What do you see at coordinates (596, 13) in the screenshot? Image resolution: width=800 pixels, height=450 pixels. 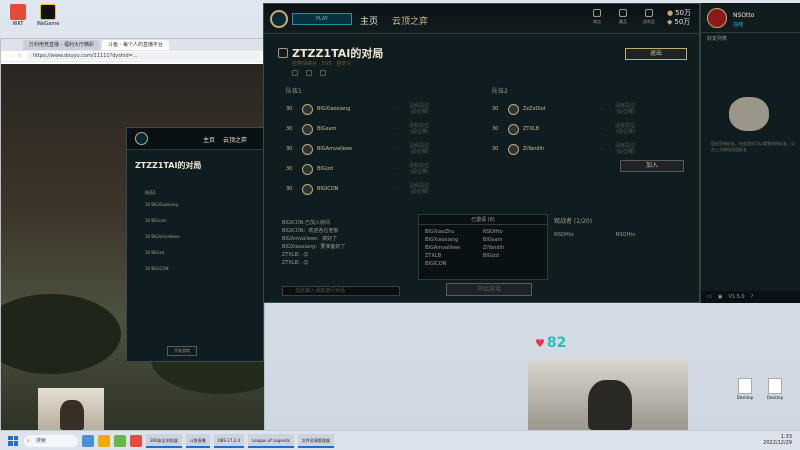 I see `store-icon` at bounding box center [596, 13].